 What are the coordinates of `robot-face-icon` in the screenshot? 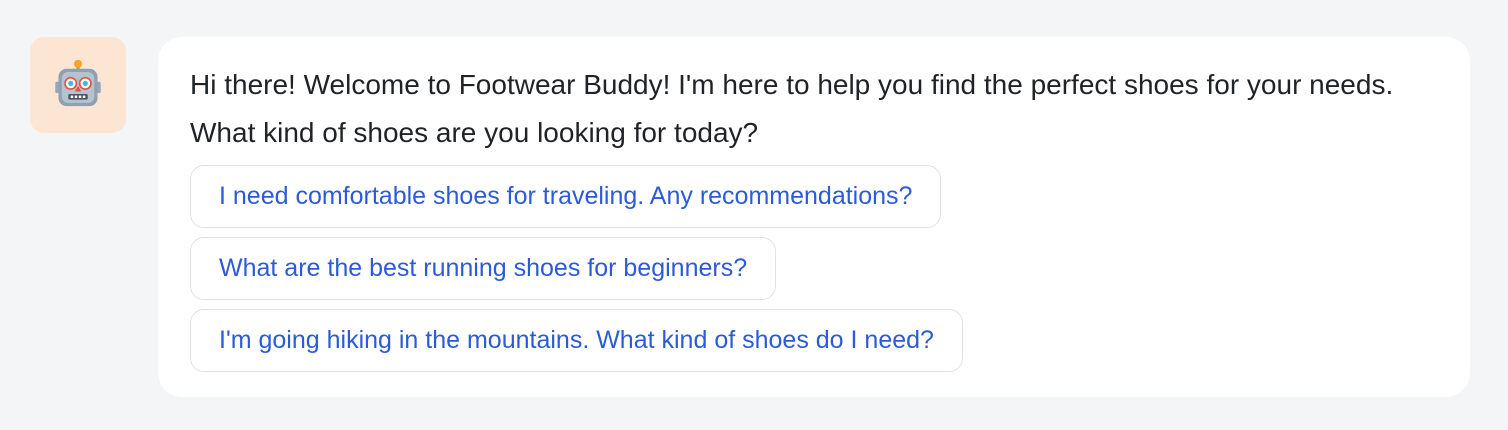 It's located at (78, 85).